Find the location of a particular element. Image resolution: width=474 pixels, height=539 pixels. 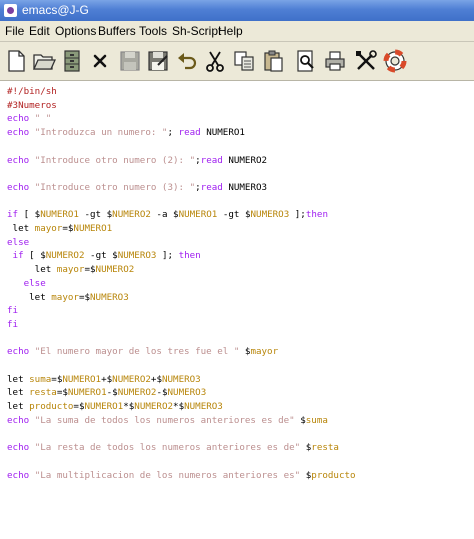

copy-button is located at coordinates (244, 61).